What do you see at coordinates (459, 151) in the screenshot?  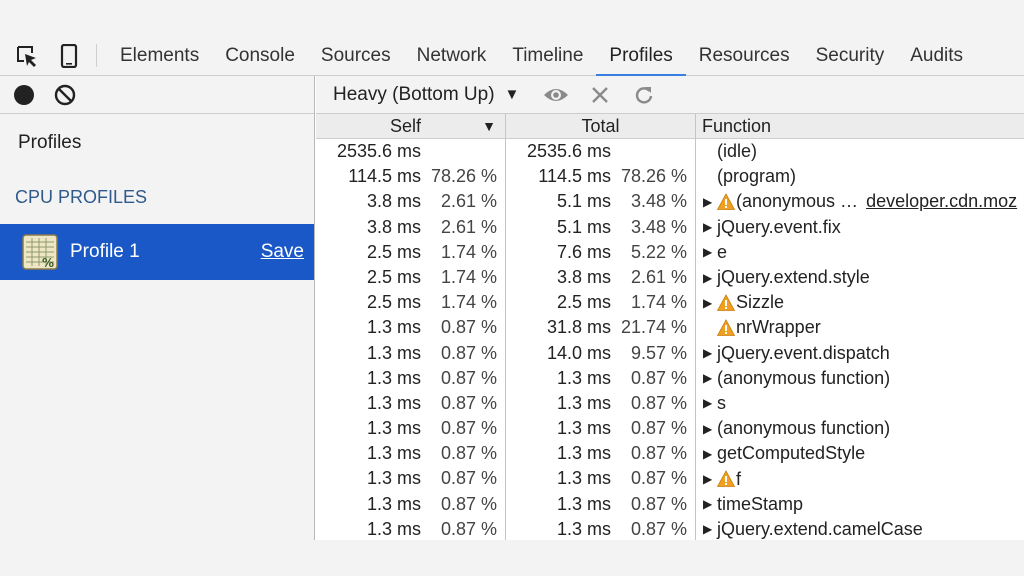 I see `self-percent` at bounding box center [459, 151].